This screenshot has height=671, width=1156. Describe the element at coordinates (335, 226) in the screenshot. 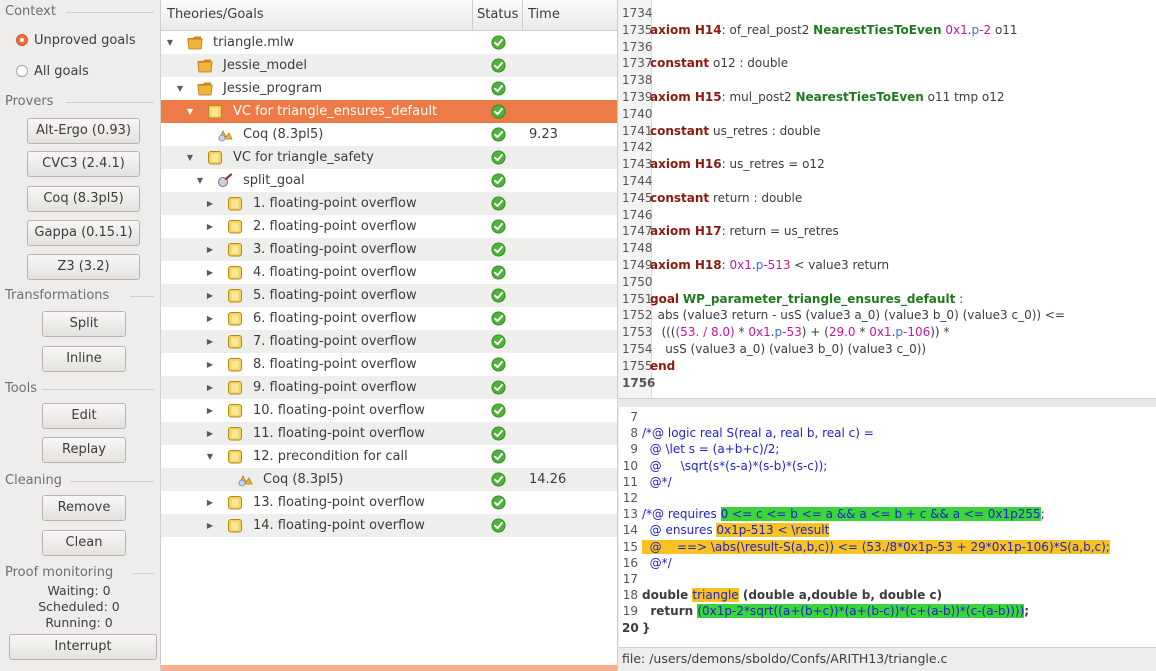

I see `tree-row-label: 2. floating-point overflow` at that location.